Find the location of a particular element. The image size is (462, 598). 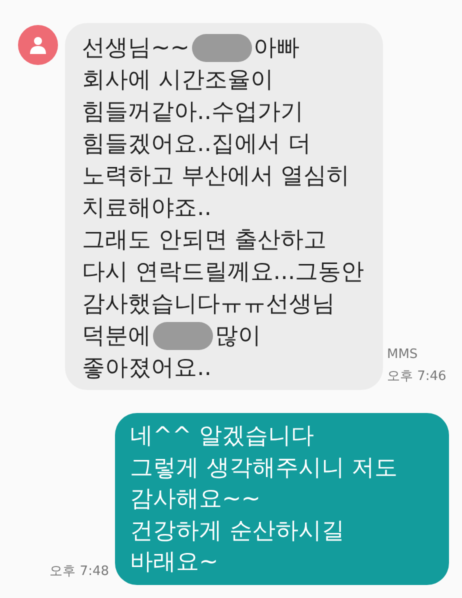

message-text: 바래요~ is located at coordinates (174, 562).